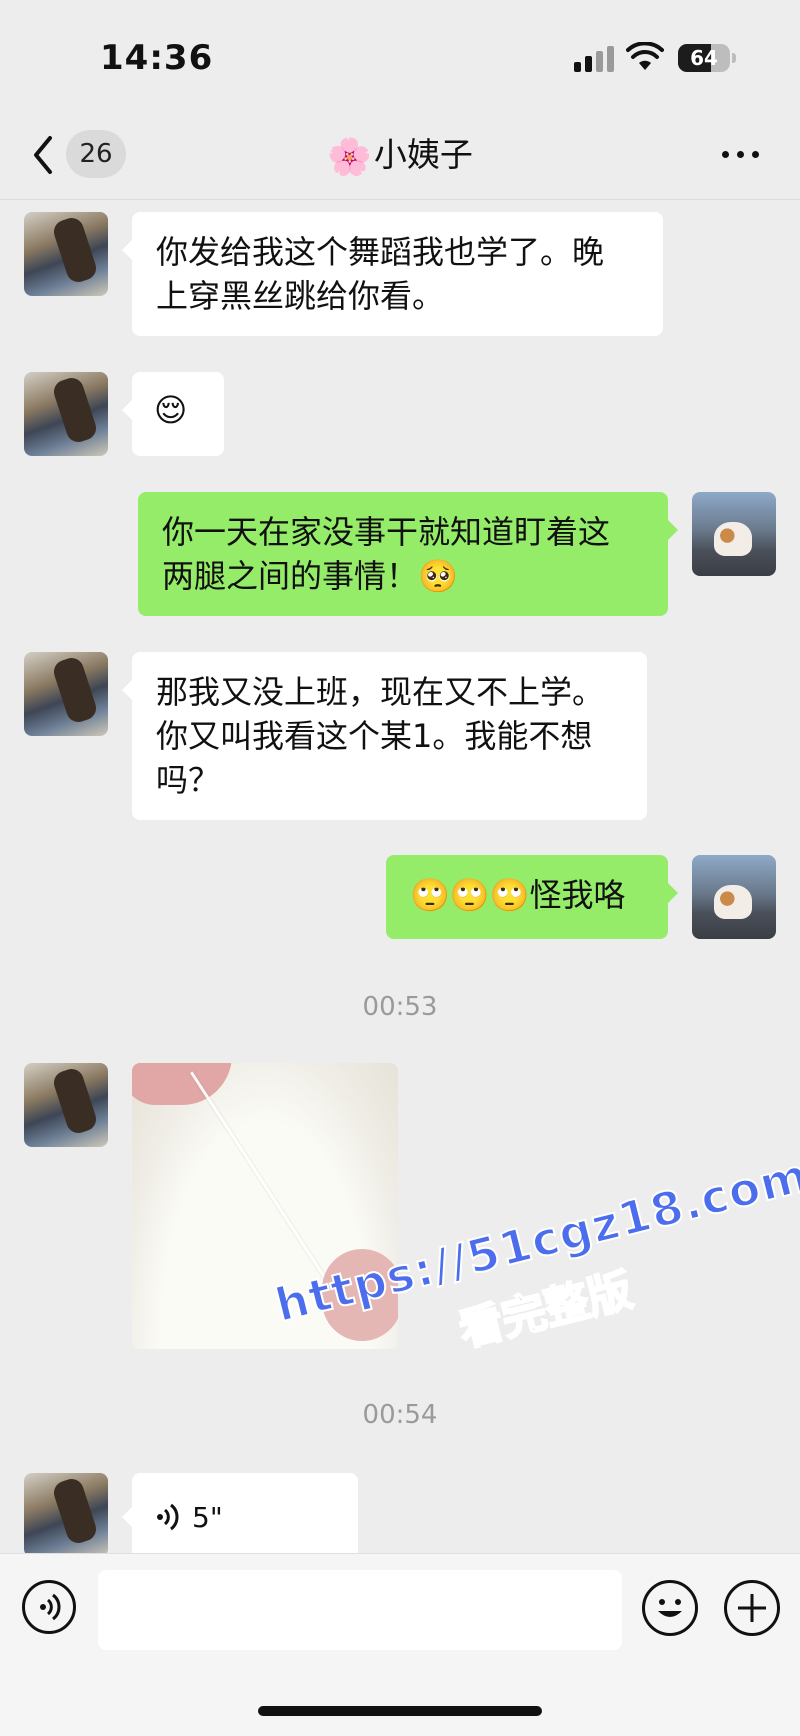 Image resolution: width=800 pixels, height=1736 pixels. I want to click on message-text-line: 你发给我这个舞蹈我也学了。晚, so click(380, 252).